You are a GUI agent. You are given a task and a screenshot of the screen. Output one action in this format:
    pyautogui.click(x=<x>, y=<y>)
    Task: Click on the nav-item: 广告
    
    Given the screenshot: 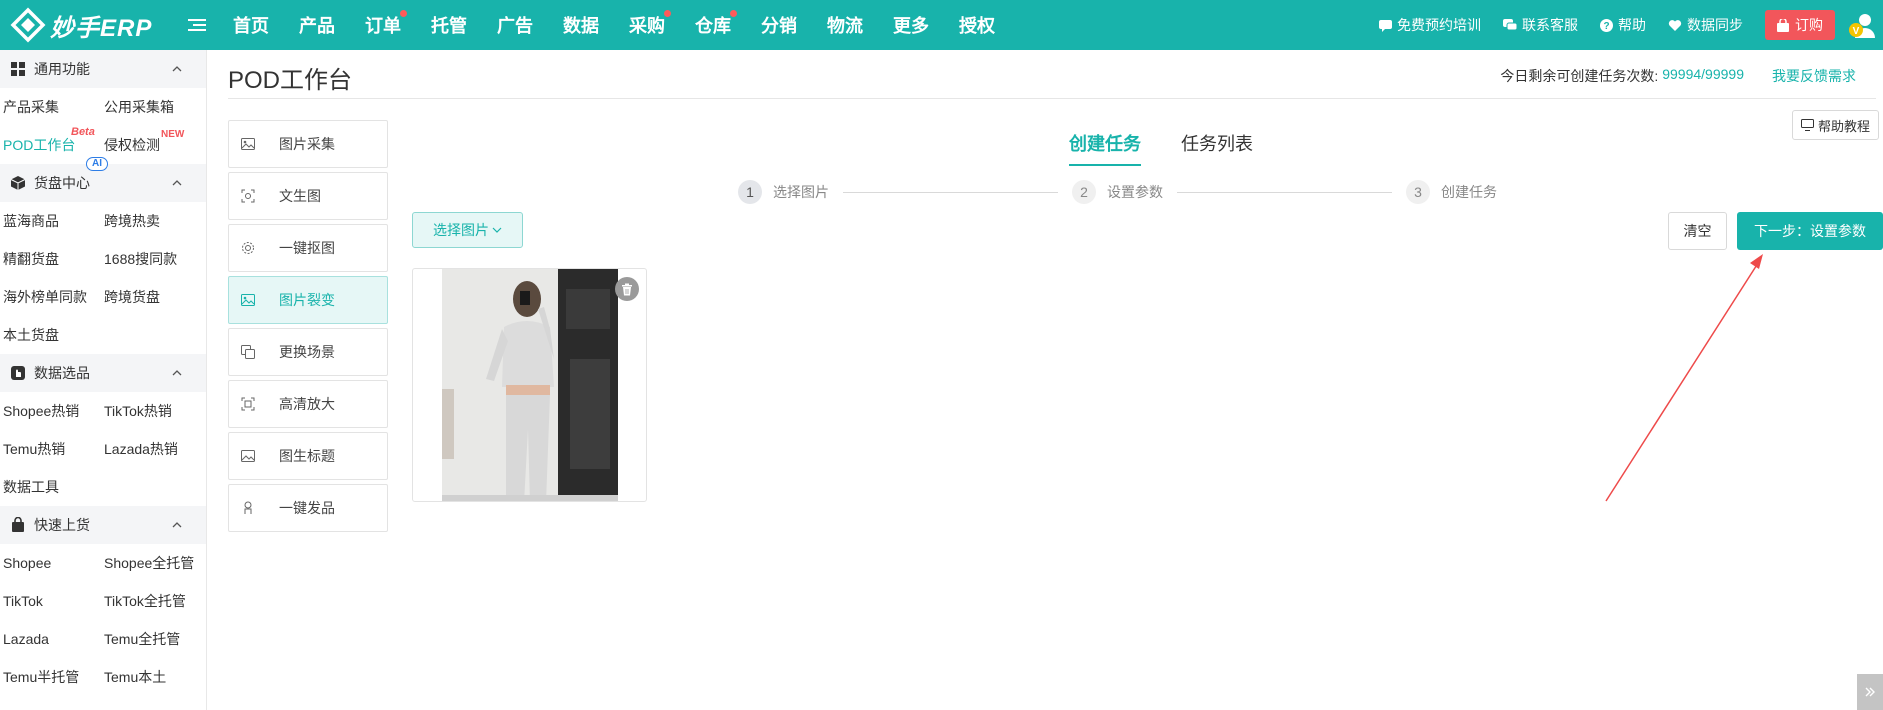 What is the action you would take?
    pyautogui.click(x=515, y=25)
    